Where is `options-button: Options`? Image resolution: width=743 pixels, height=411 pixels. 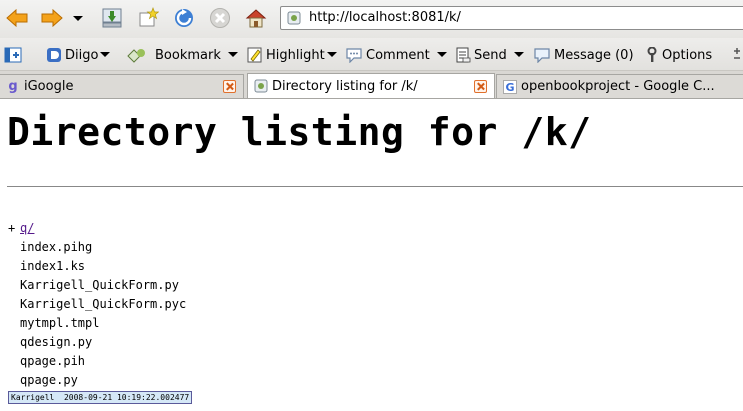 options-button: Options is located at coordinates (678, 55).